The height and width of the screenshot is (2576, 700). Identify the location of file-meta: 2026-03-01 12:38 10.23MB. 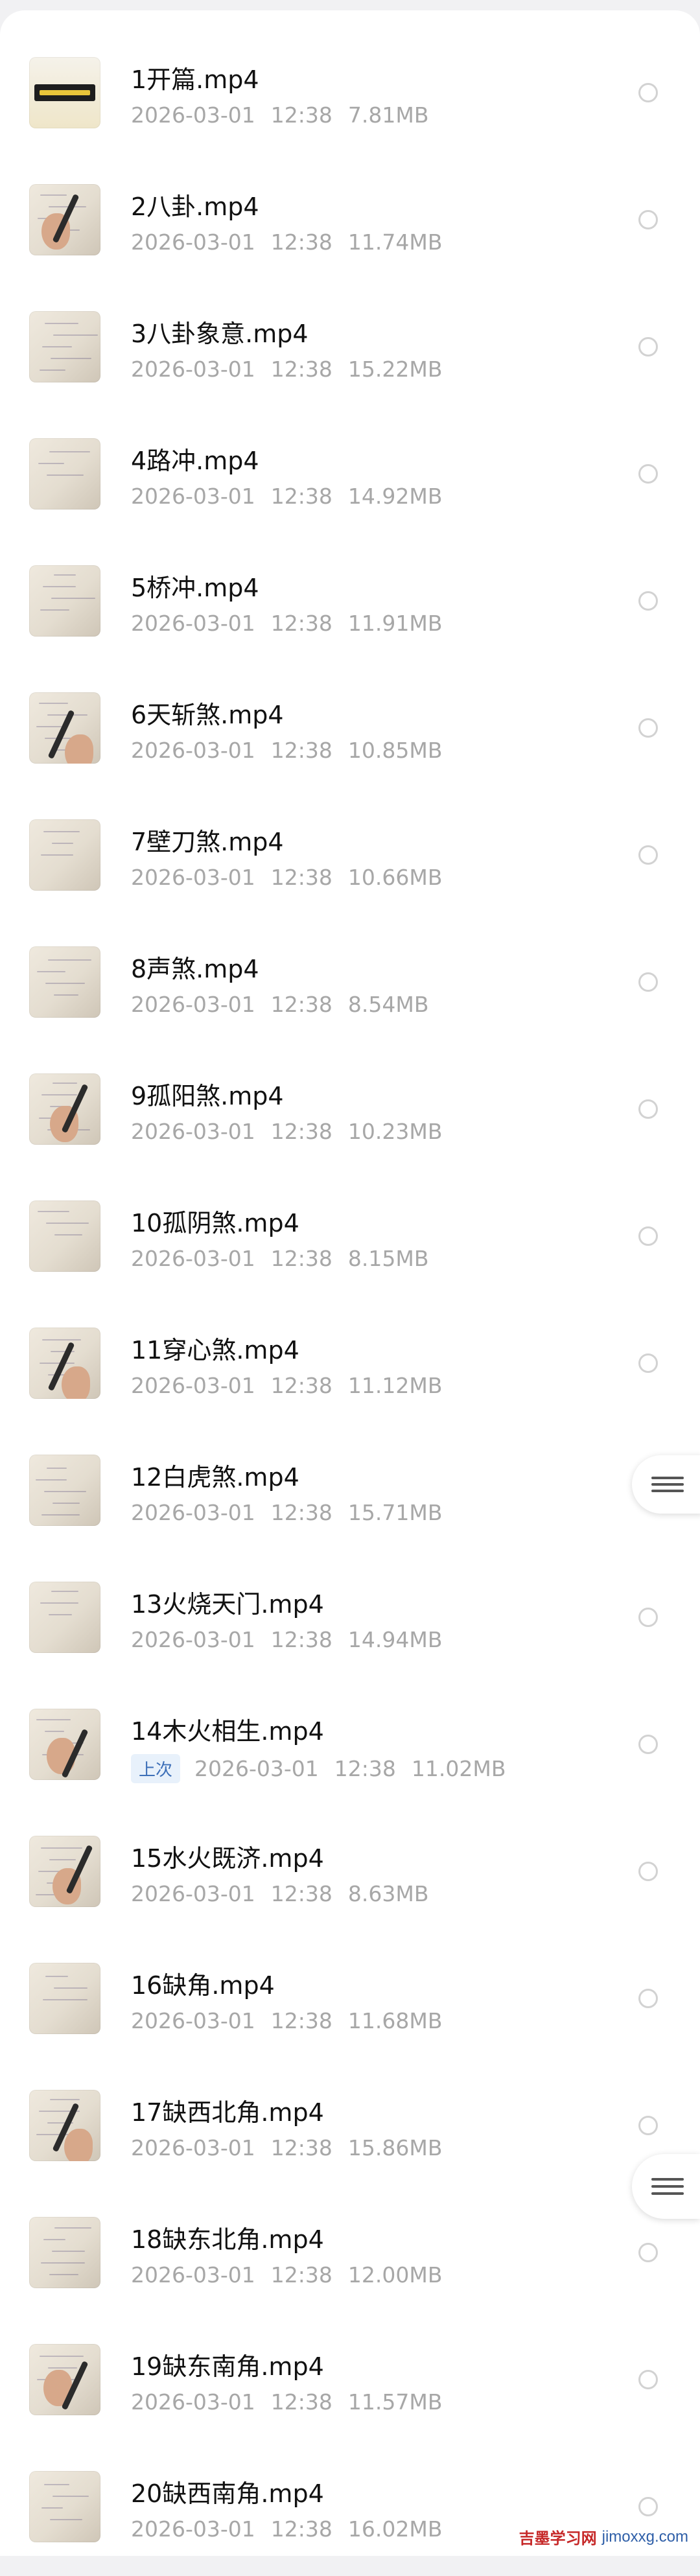
(286, 1131).